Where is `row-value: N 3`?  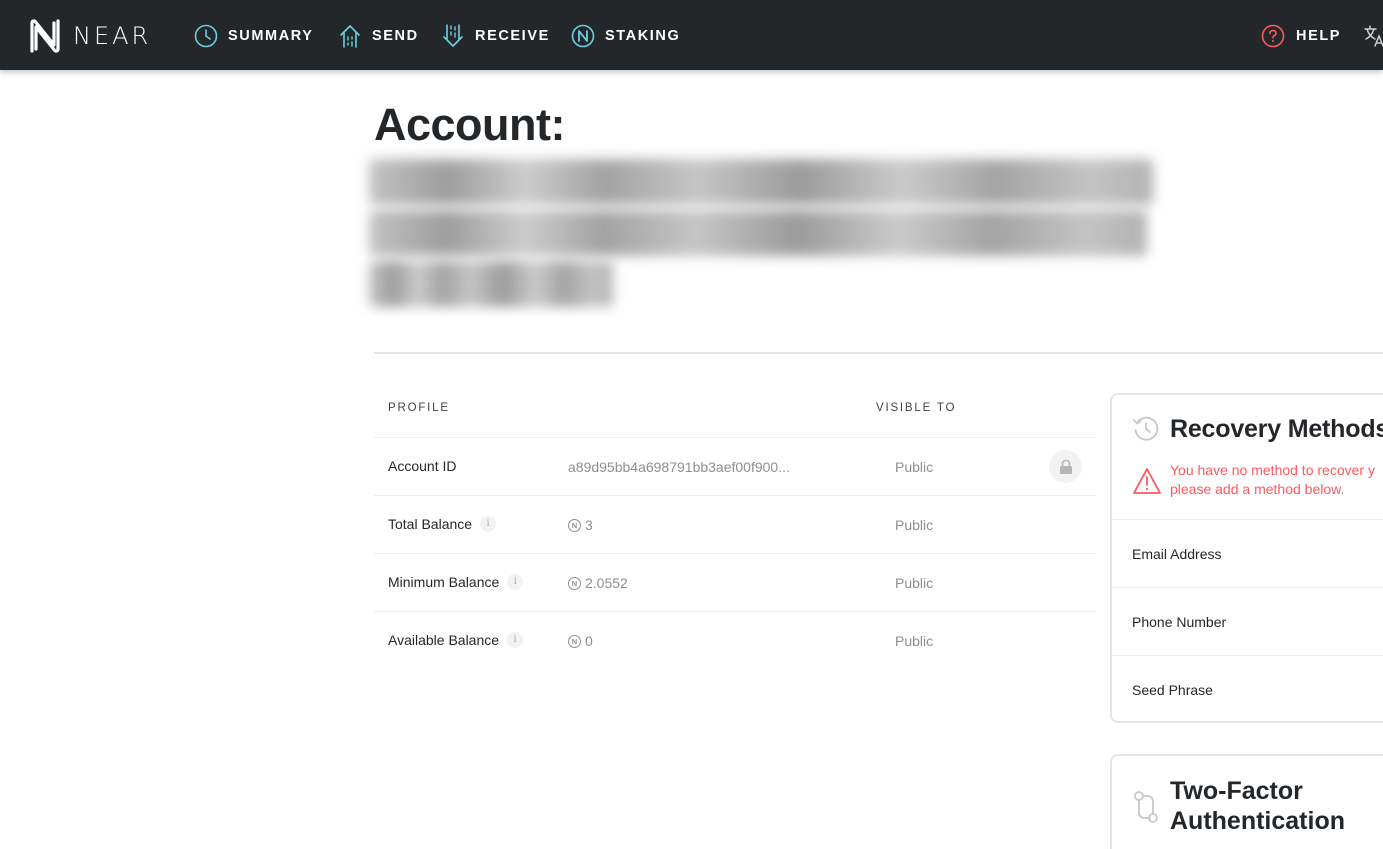 row-value: N 3 is located at coordinates (580, 525).